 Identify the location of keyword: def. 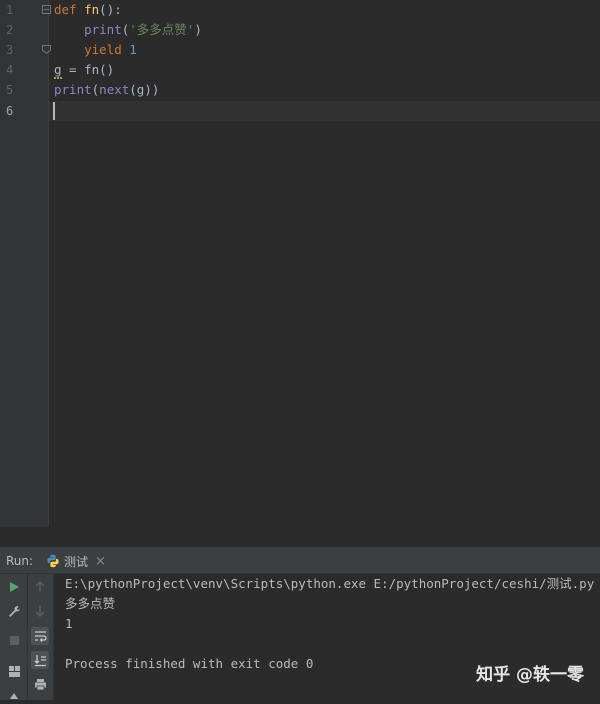
(69, 9).